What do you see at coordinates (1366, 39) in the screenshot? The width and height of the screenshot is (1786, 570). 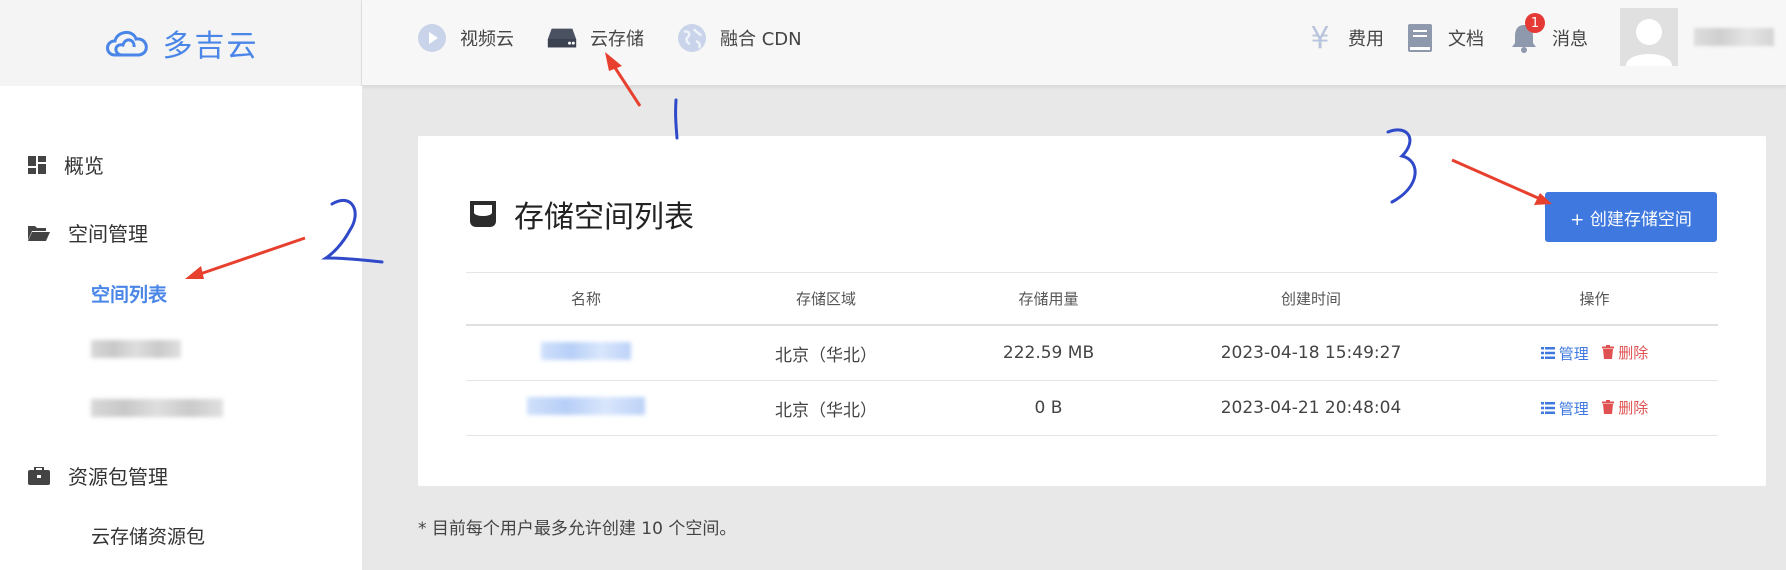 I see `nav-billing-label: 费用` at bounding box center [1366, 39].